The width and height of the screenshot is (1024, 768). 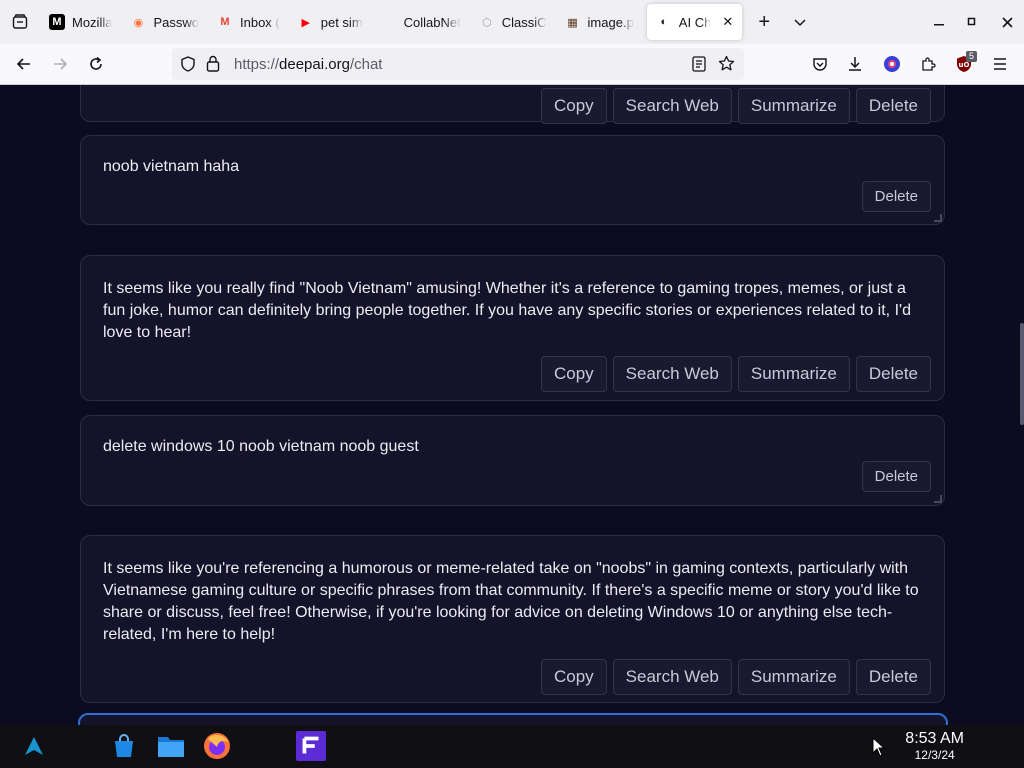 I want to click on lock-icon, so click(x=213, y=66).